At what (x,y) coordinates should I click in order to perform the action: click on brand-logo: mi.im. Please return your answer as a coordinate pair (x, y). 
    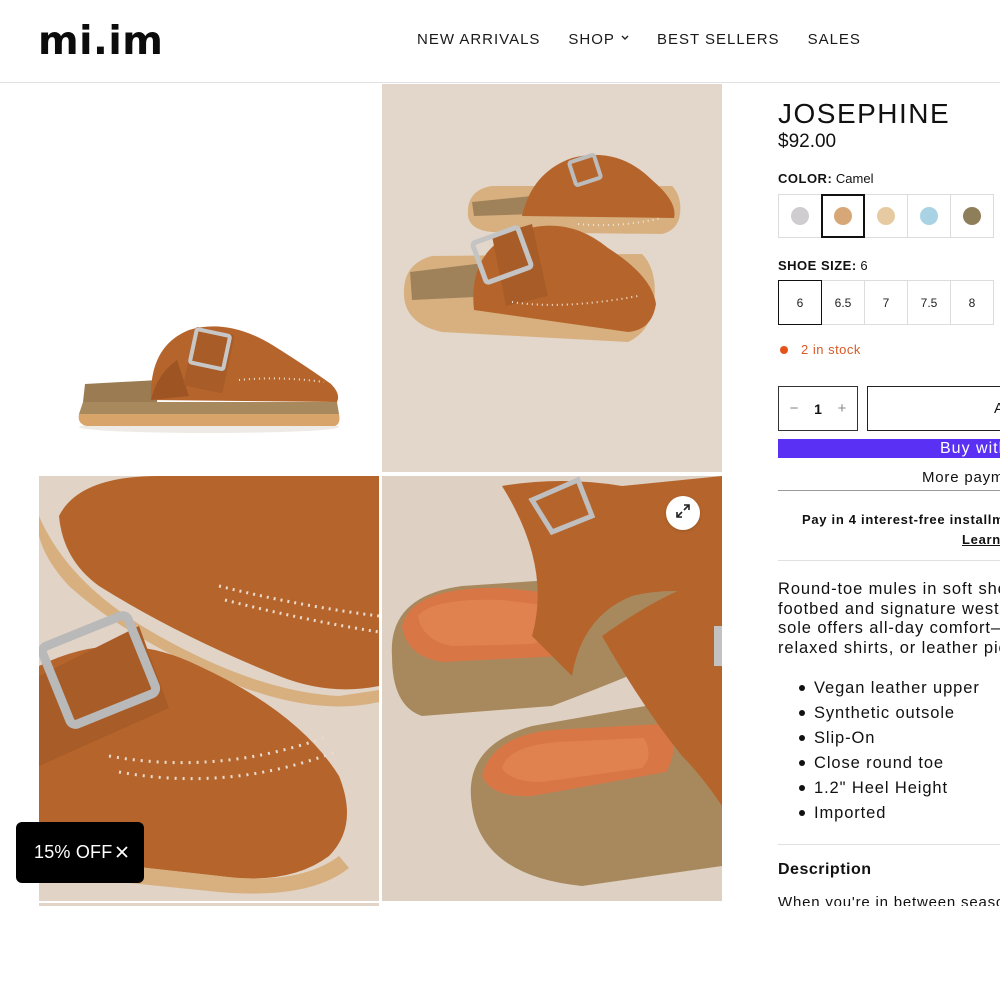
    Looking at the image, I should click on (100, 42).